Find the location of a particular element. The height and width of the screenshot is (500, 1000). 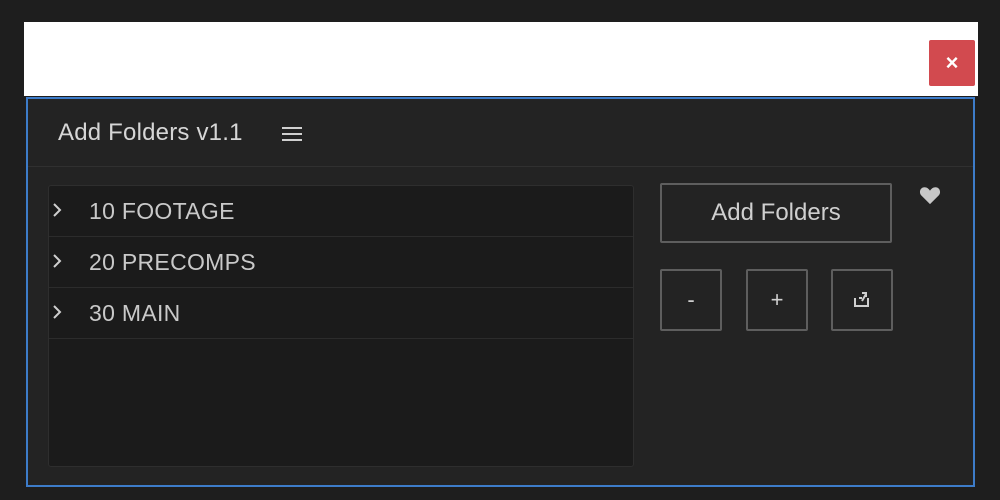

window-titlebar is located at coordinates (501, 59).